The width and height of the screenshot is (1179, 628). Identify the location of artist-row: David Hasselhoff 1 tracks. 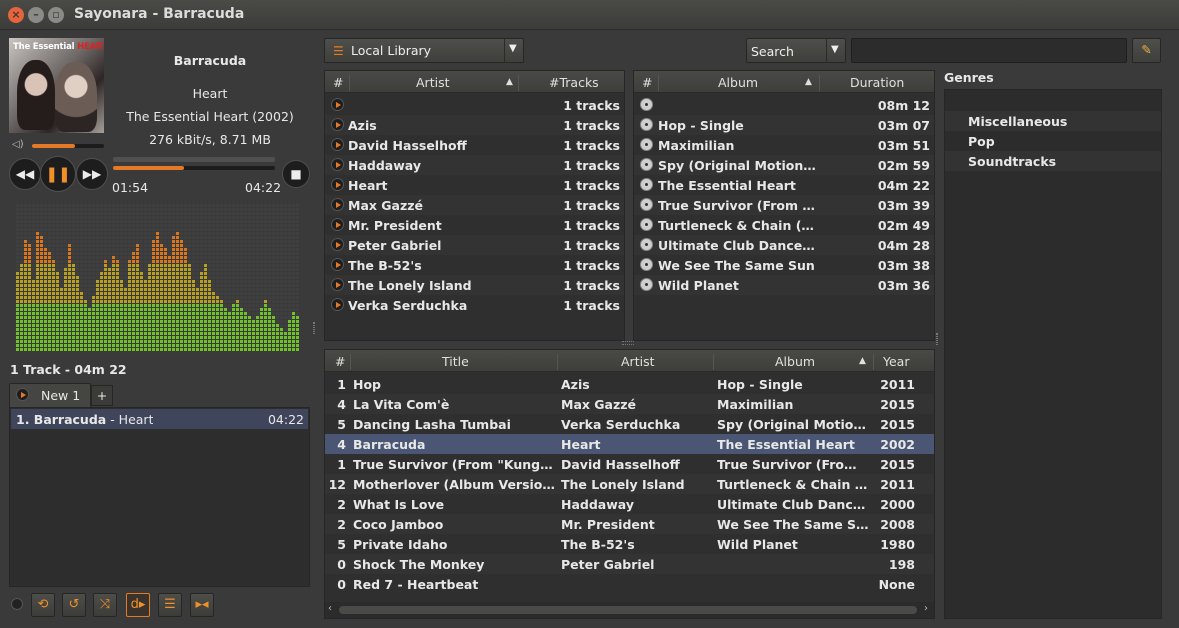
(474, 145).